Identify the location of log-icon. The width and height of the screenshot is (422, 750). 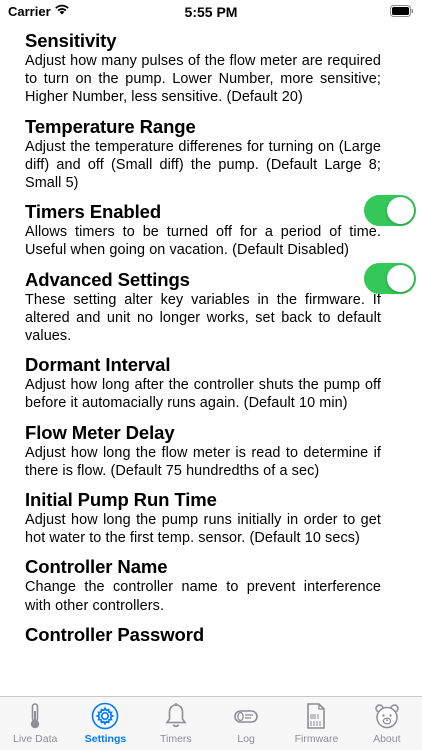
(246, 716).